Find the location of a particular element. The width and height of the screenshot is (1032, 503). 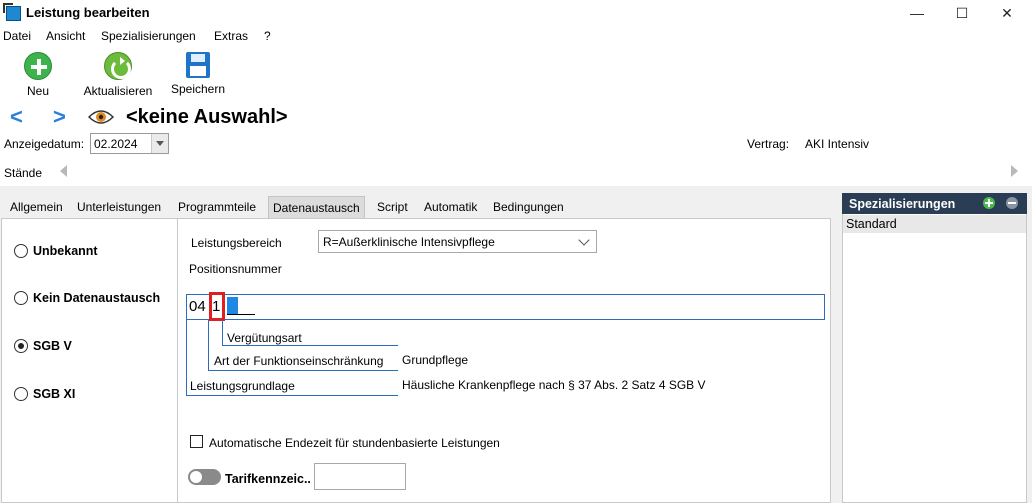

leistungsbereich-value: R=Außerklinische Intensivpflege is located at coordinates (409, 242).